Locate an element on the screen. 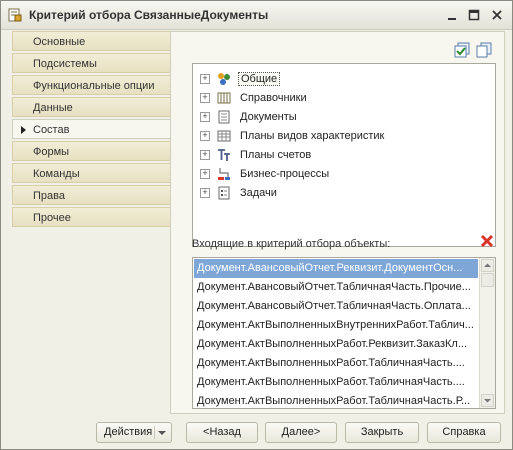  tree-item-label: Бизнес-процессы is located at coordinates (285, 174).